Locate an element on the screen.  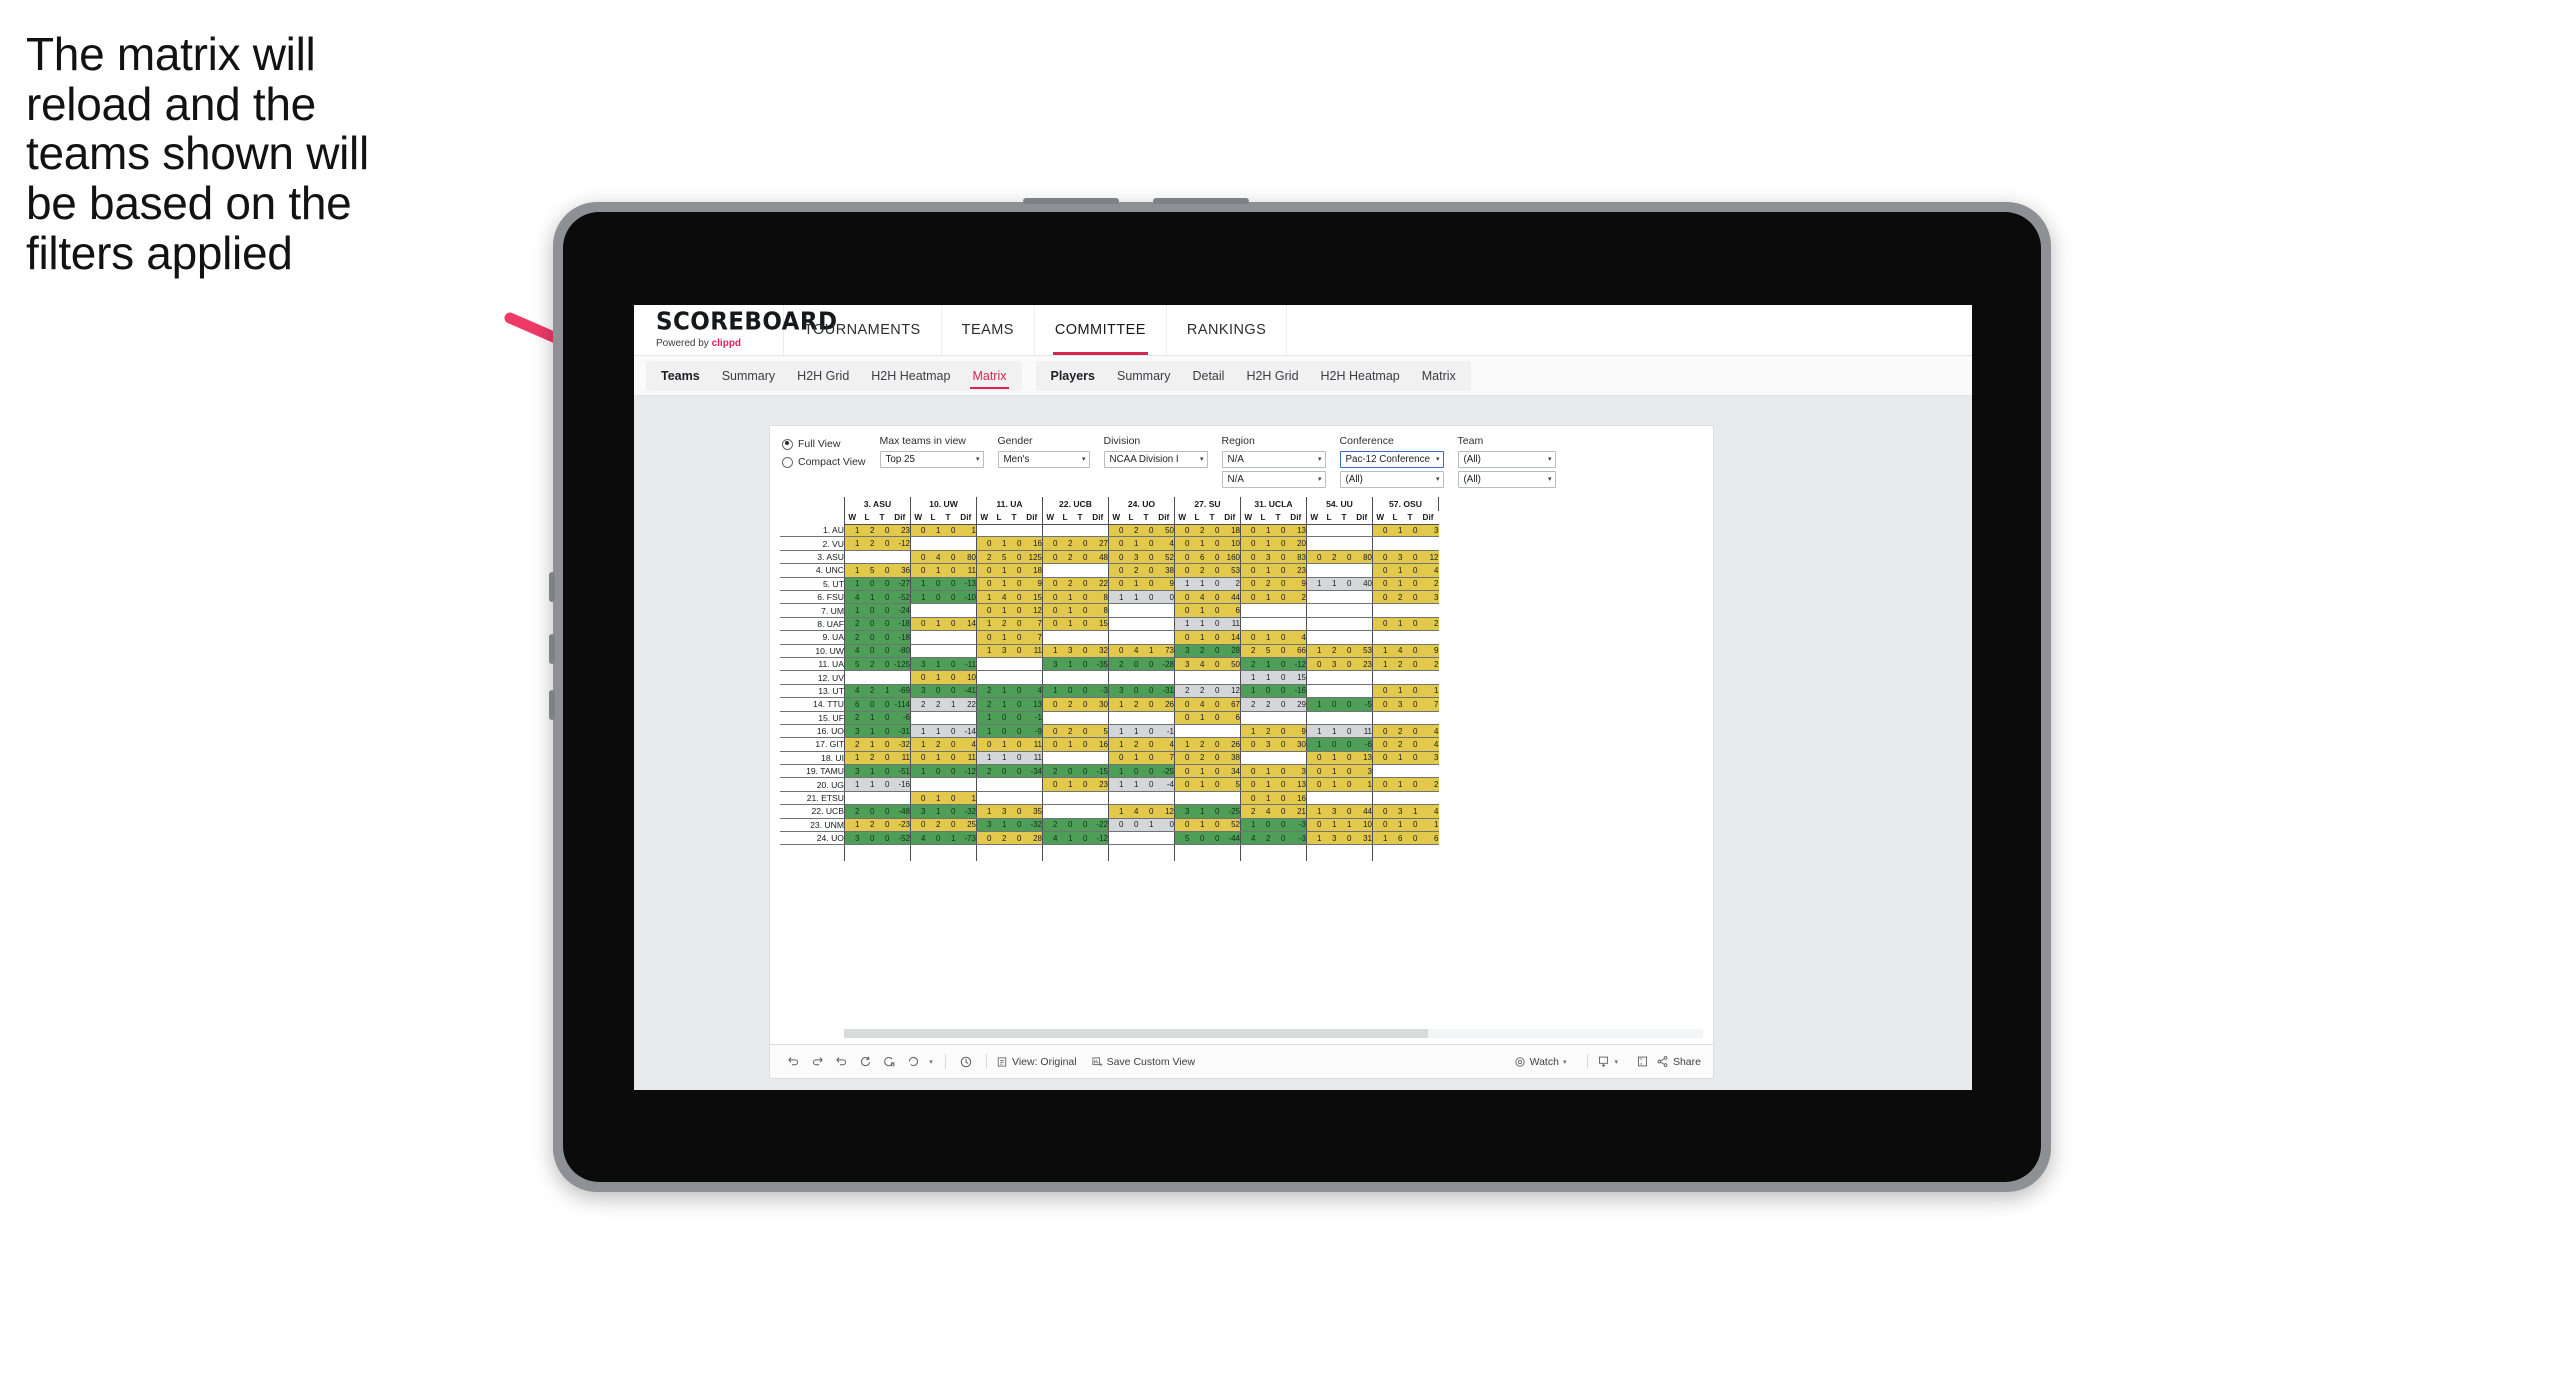
matrix-row: 12. UV 0 1 0 10 1 1 0 15 is located at coordinates (1109, 677).